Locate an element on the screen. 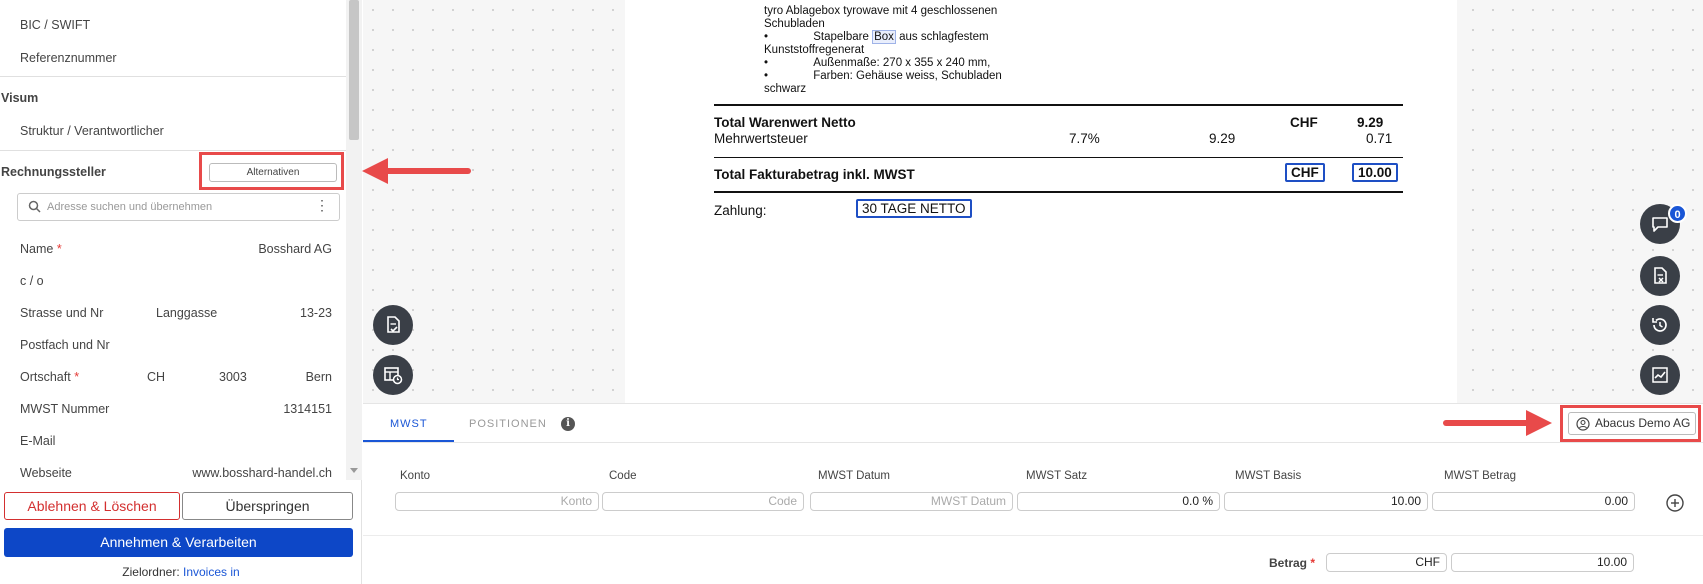  search-icon is located at coordinates (34, 206).